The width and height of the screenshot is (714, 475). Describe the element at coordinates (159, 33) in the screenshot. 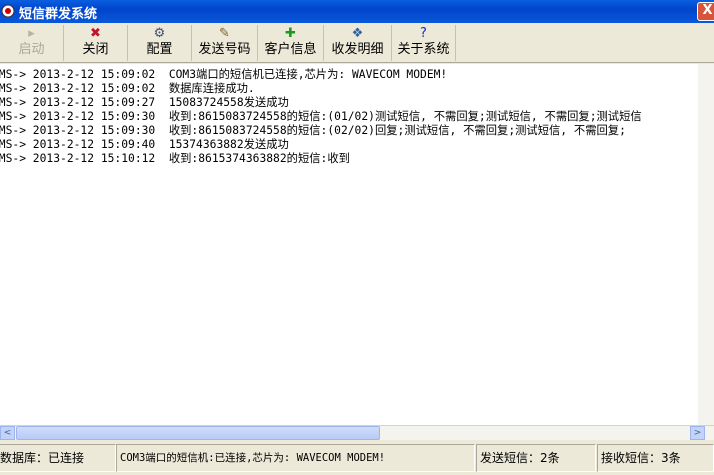

I see `config-icon: ⚙` at that location.